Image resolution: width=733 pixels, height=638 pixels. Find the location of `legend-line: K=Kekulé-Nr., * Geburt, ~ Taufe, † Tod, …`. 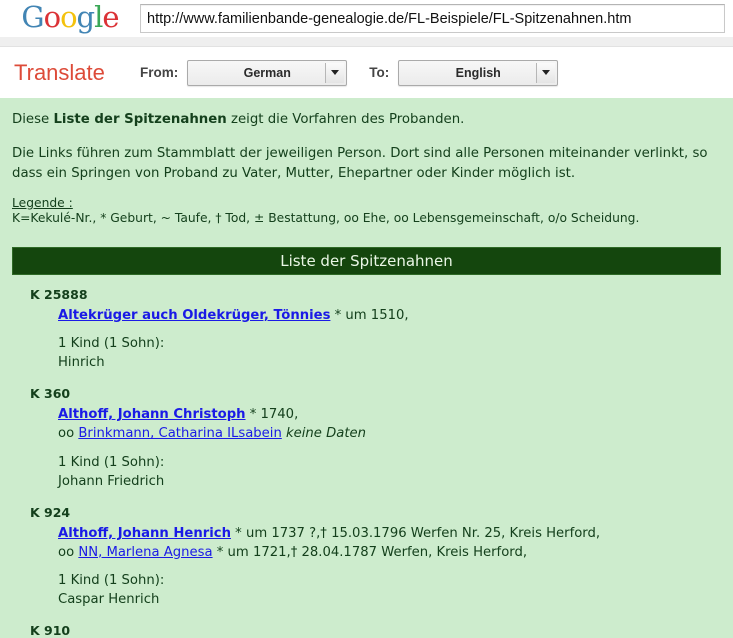

legend-line: K=Kekulé-Nr., * Geburt, ~ Taufe, † Tod, … is located at coordinates (326, 217).